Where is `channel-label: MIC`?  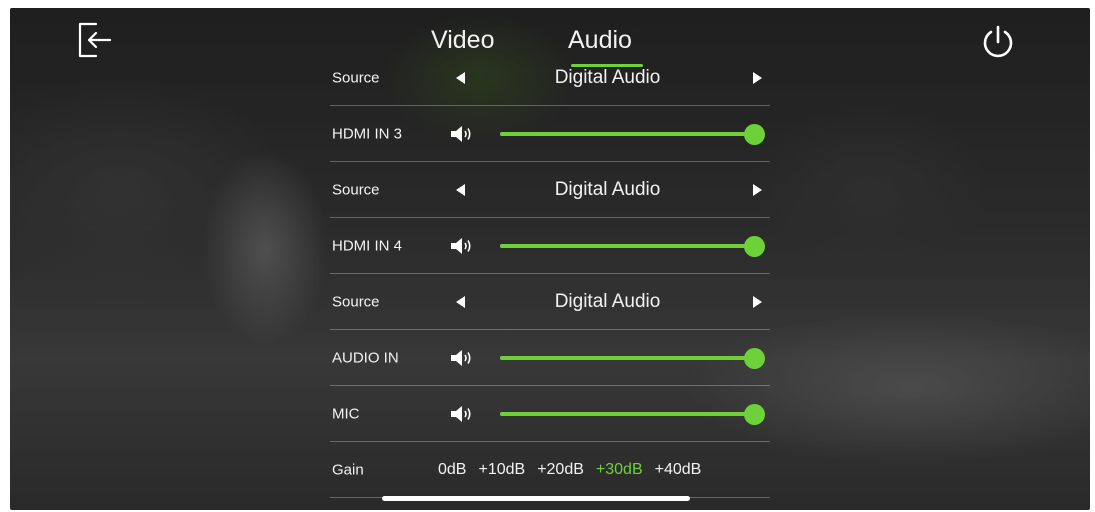 channel-label: MIC is located at coordinates (346, 413).